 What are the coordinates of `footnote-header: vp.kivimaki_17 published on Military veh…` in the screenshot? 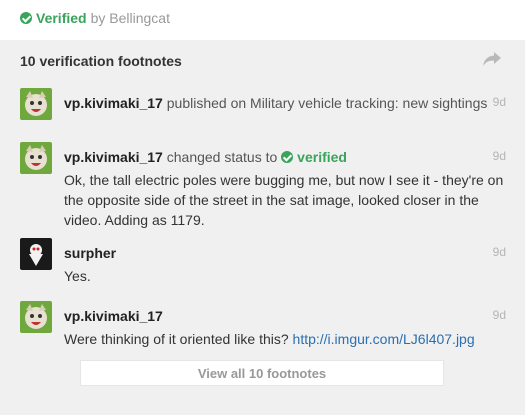 It's located at (275, 103).